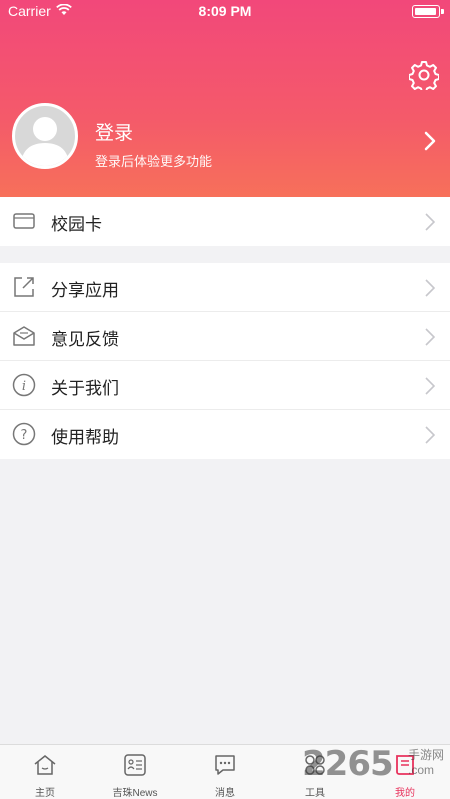  Describe the element at coordinates (315, 793) in the screenshot. I see `tab-label: 工具` at that location.